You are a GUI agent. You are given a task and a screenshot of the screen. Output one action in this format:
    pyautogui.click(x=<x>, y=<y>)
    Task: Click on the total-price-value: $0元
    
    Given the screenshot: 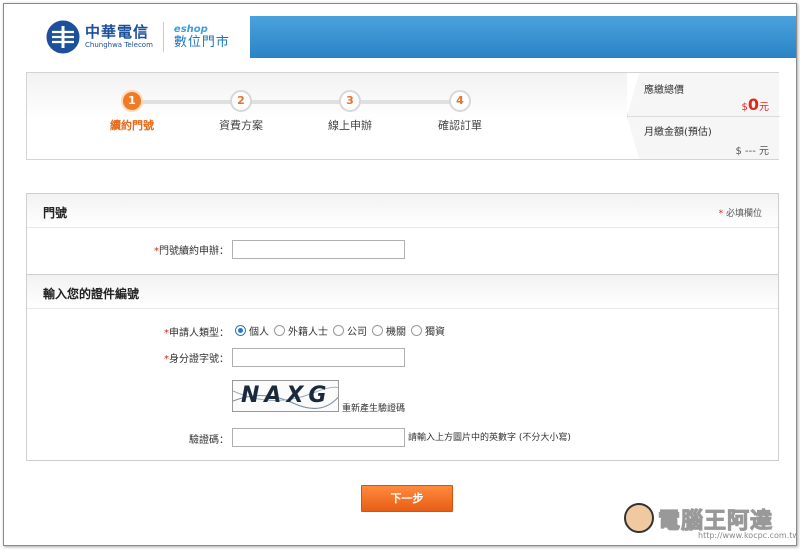 What is the action you would take?
    pyautogui.click(x=755, y=104)
    